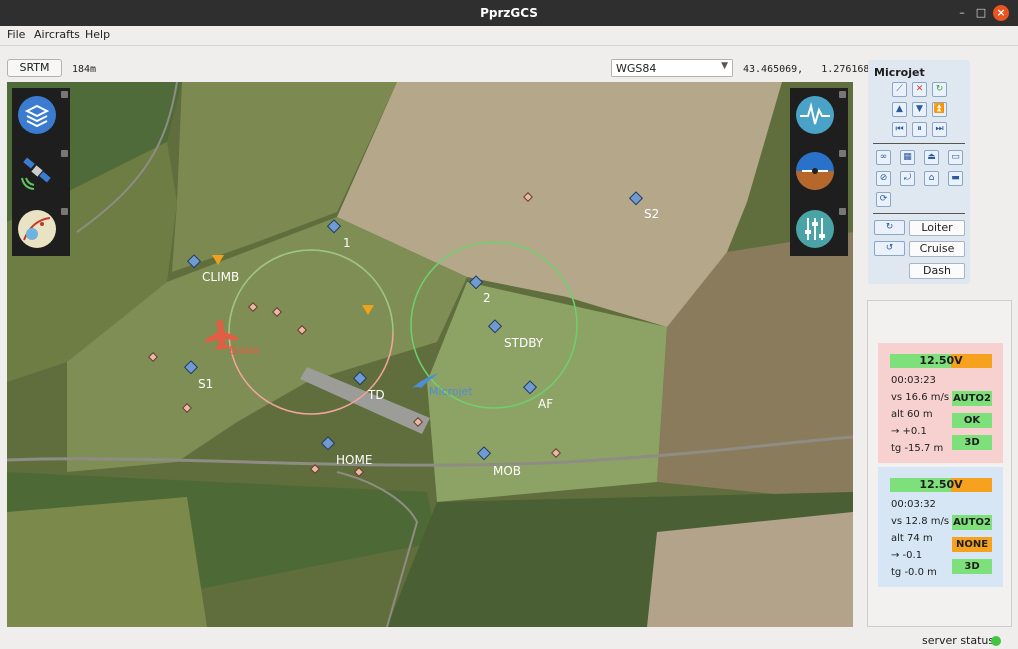 The image size is (1018, 649). I want to click on home-icon: ⌂, so click(931, 178).